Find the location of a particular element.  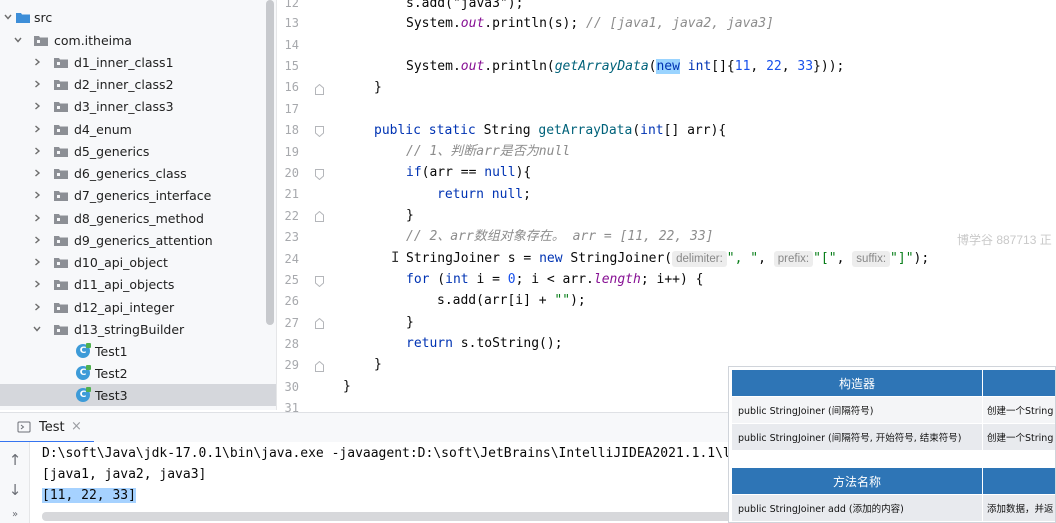

arrow-up-icon: ↑ is located at coordinates (15, 460).